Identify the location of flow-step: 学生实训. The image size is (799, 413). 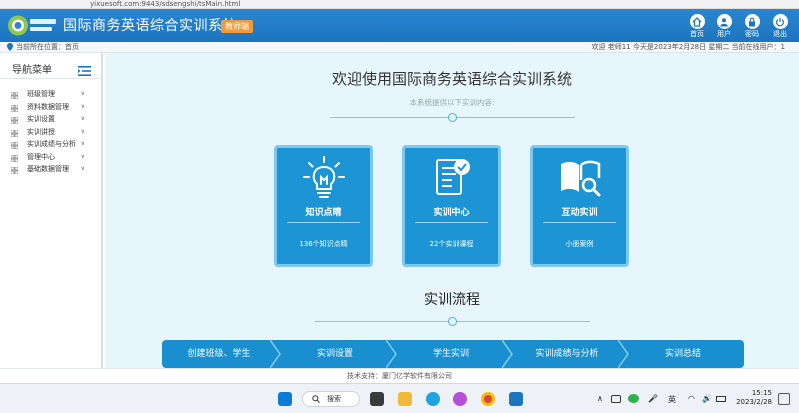
(451, 354).